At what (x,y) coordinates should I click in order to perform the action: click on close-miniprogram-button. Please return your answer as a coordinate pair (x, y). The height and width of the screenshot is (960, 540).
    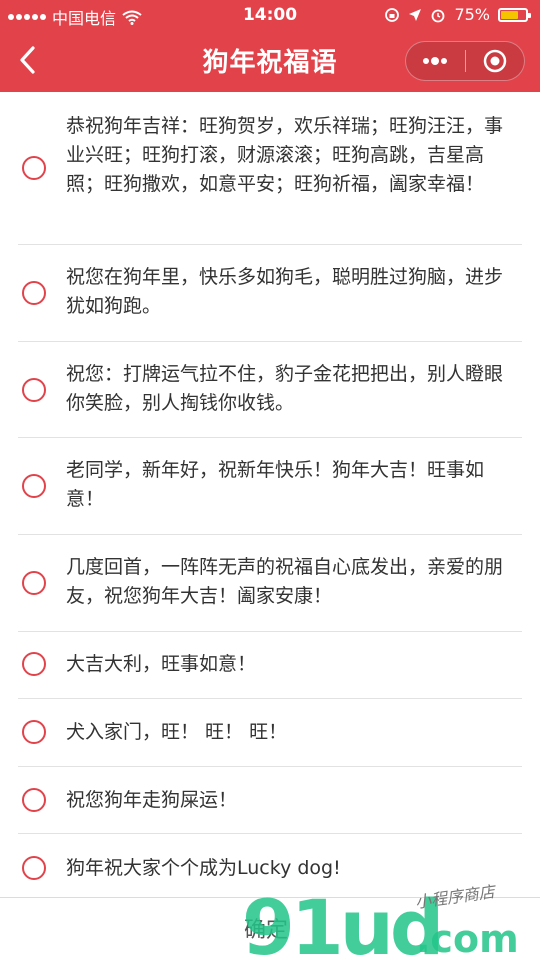
    Looking at the image, I should click on (495, 61).